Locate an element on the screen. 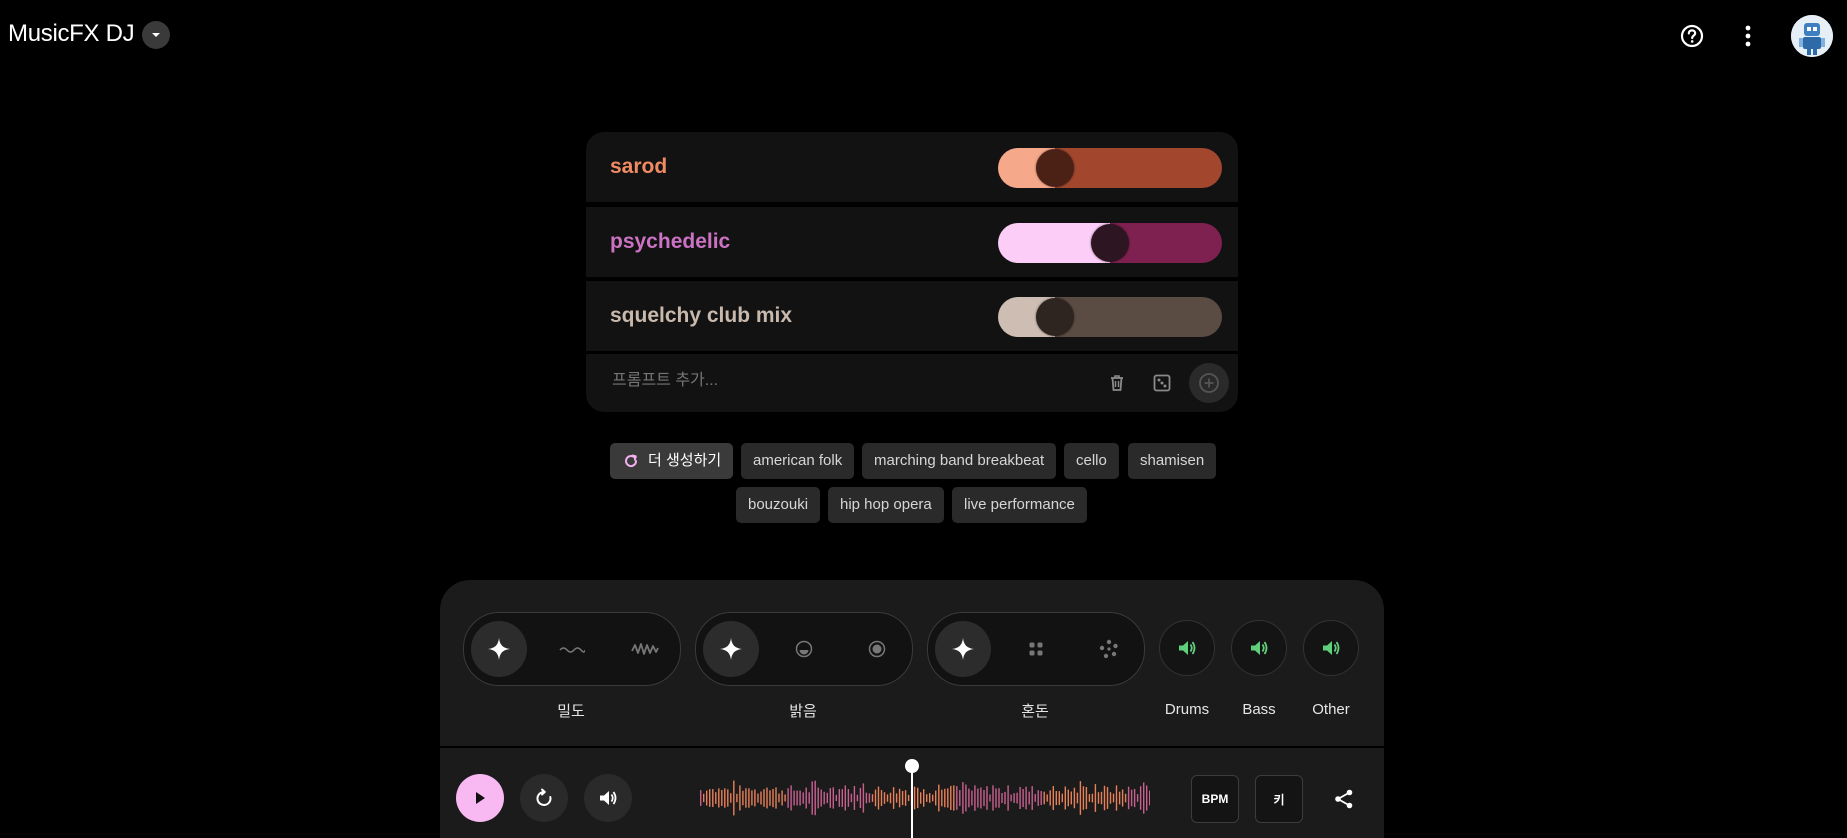 The width and height of the screenshot is (1847, 838). randomize-button is located at coordinates (1162, 383).